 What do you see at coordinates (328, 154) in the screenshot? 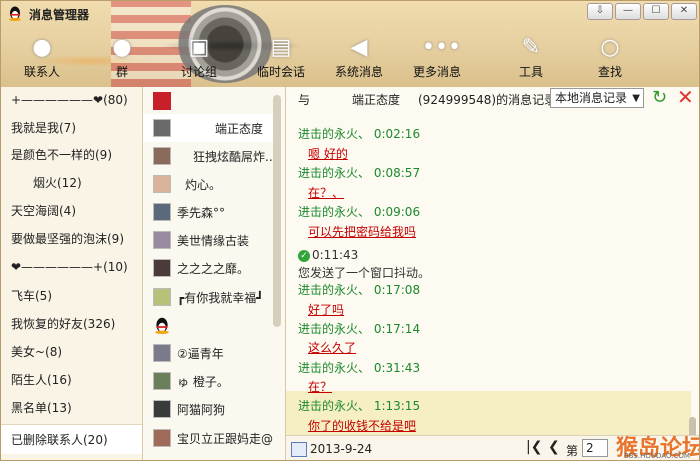
I see `message-text: 嗯 好的` at bounding box center [328, 154].